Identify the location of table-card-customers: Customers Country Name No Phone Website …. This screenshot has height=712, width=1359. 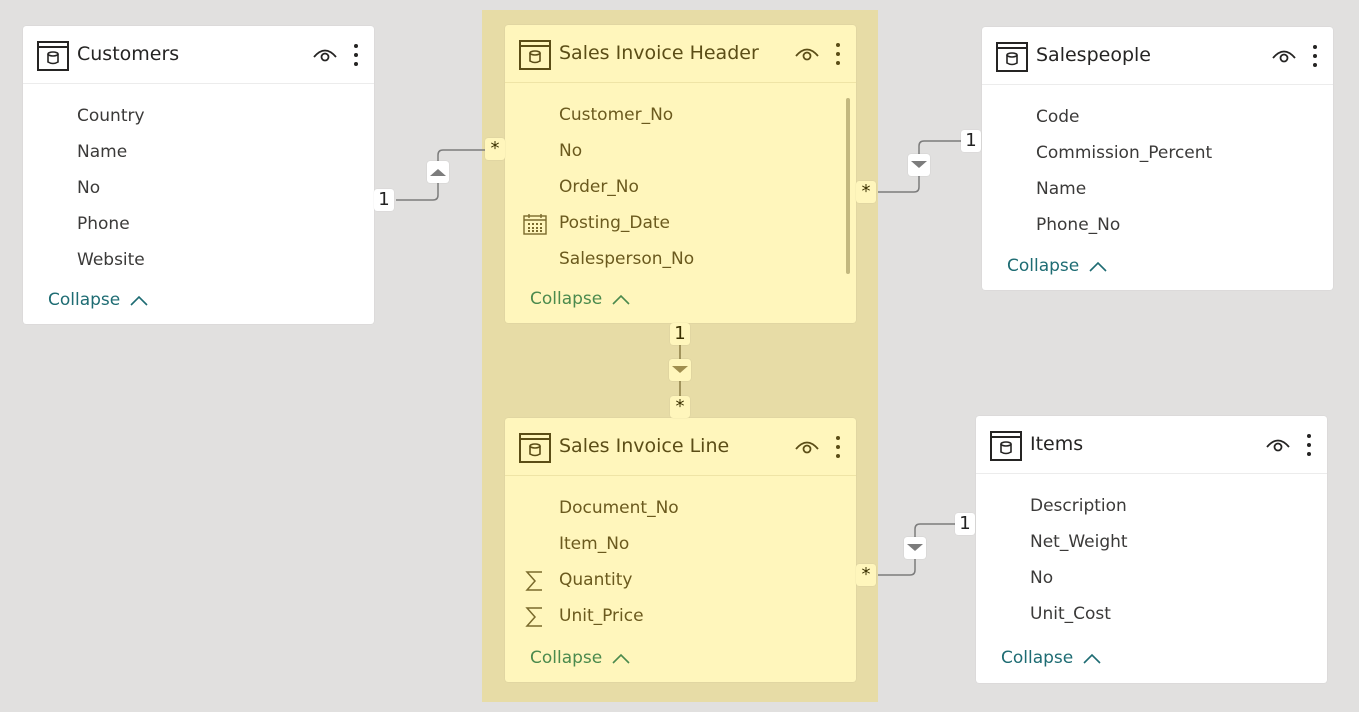
(198, 175).